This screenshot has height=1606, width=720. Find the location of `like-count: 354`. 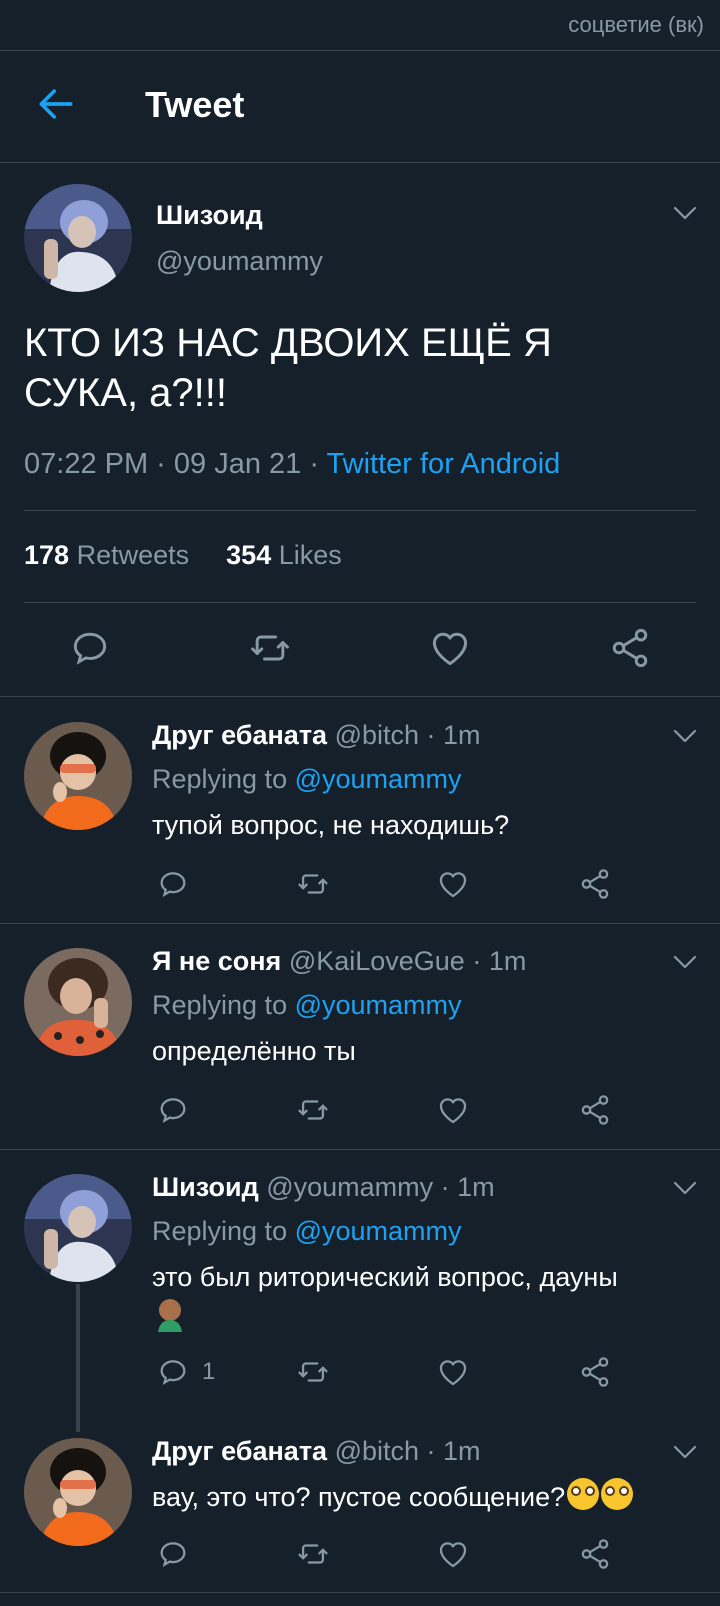

like-count: 354 is located at coordinates (248, 555).